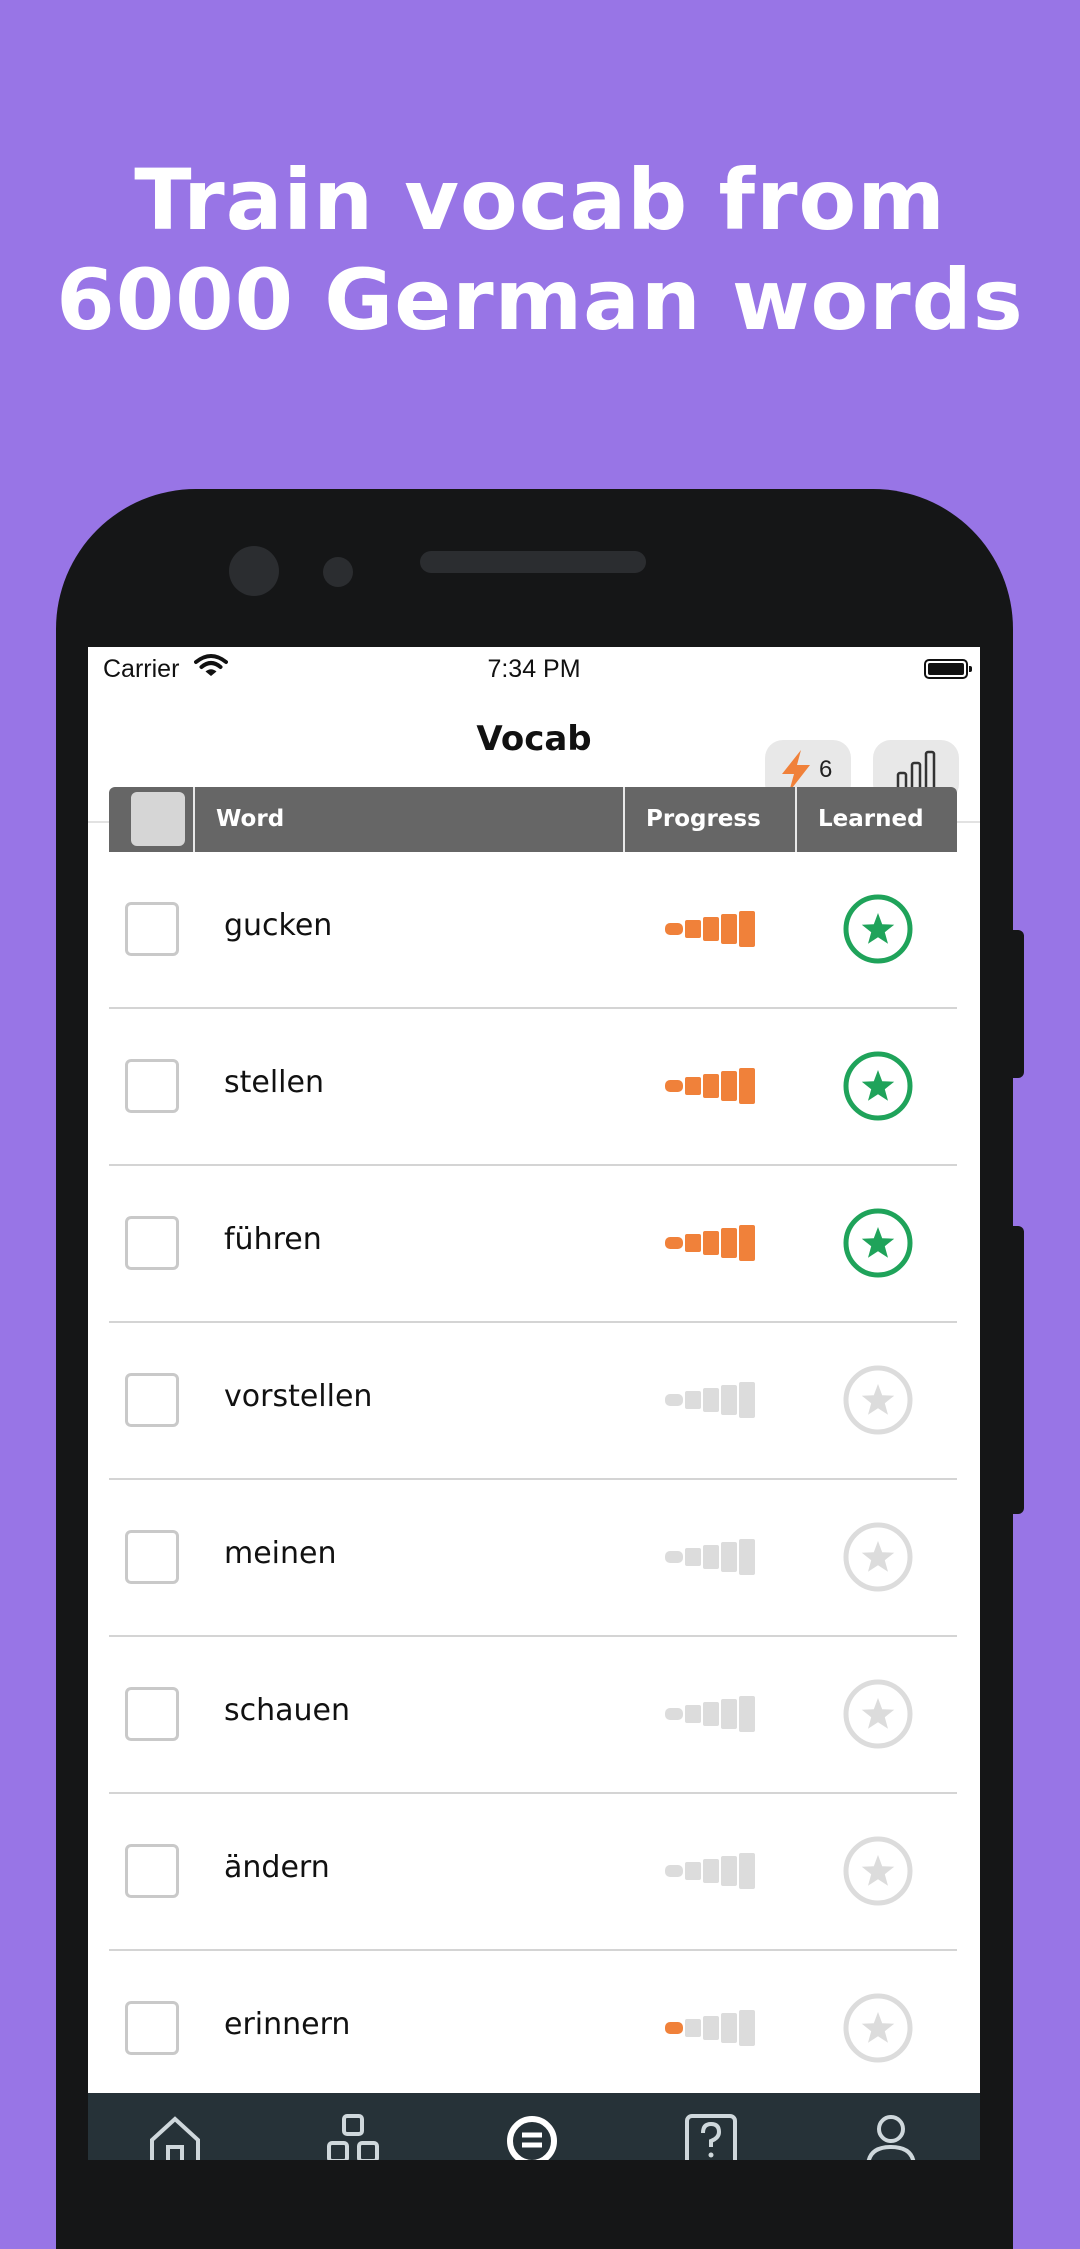 This screenshot has width=1080, height=2249. I want to click on header-learned: Learned, so click(871, 819).